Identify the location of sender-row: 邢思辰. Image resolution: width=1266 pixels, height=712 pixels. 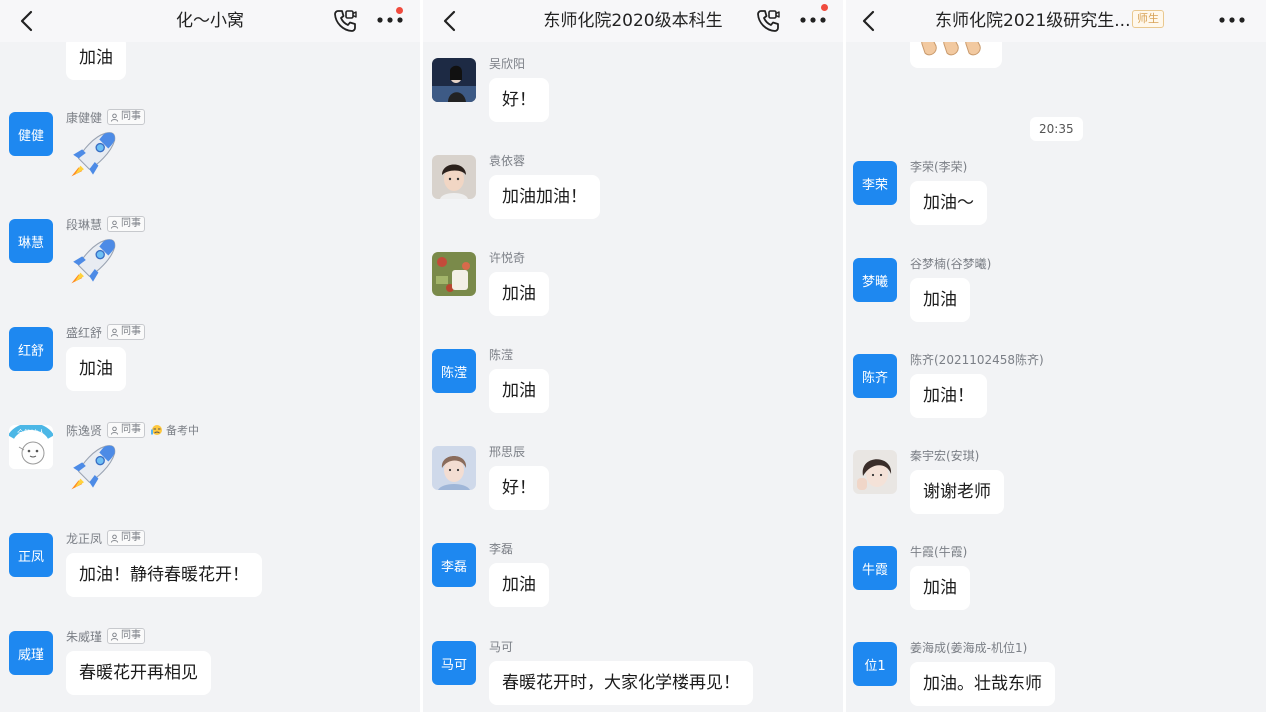
(507, 451).